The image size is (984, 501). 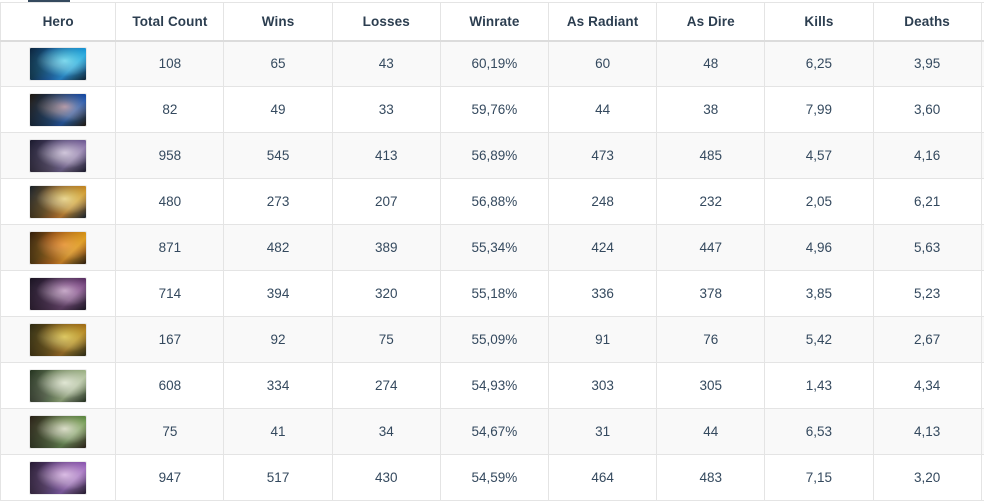 I want to click on cell-as-dire: 76, so click(x=711, y=339).